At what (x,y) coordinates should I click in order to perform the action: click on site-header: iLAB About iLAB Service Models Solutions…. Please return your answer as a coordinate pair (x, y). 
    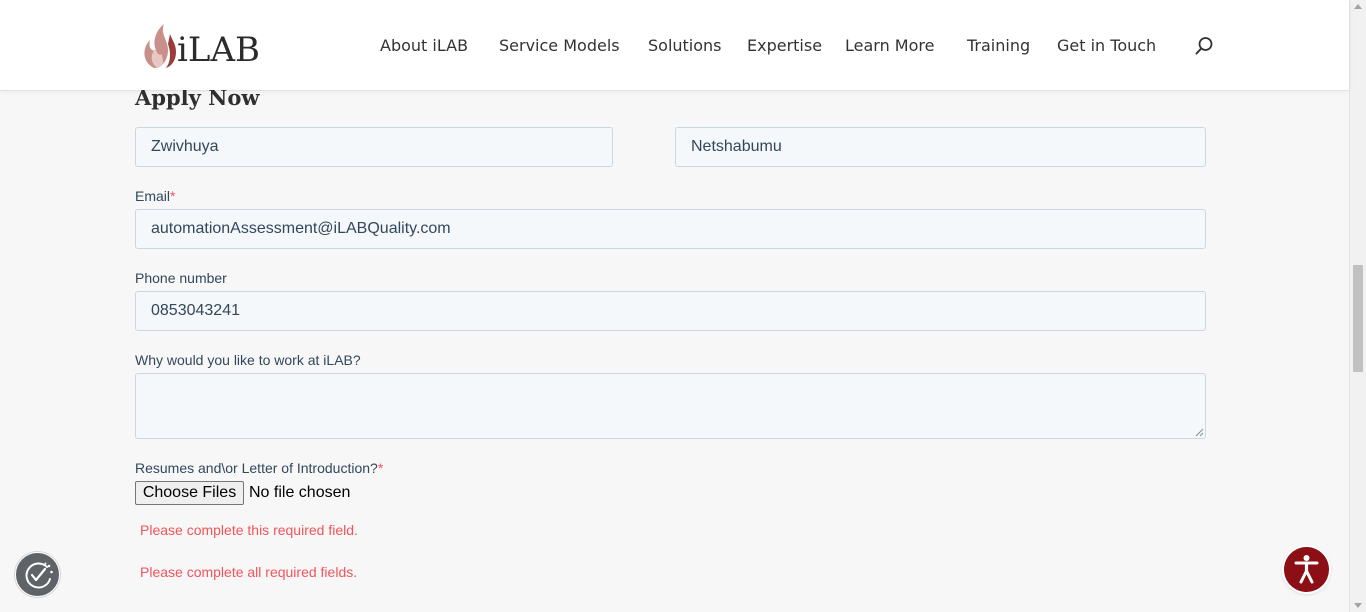
    Looking at the image, I should click on (674, 45).